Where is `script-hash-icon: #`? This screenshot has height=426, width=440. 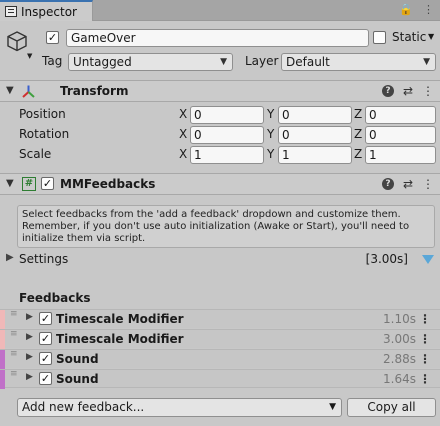 script-hash-icon: # is located at coordinates (29, 184).